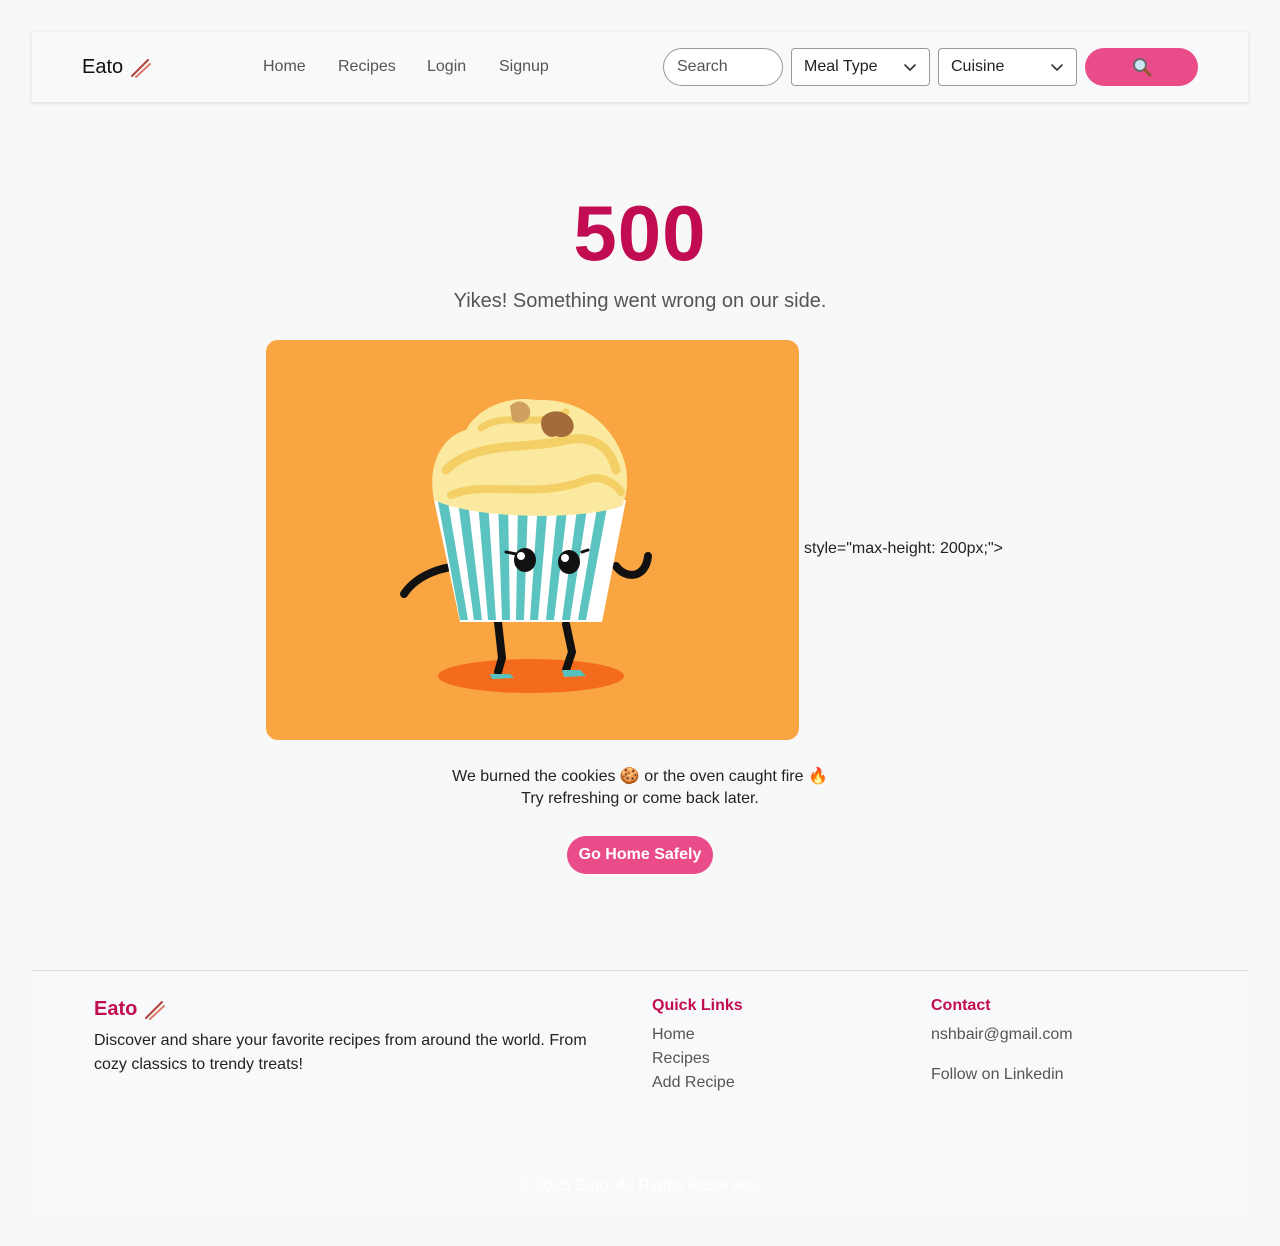  What do you see at coordinates (978, 66) in the screenshot?
I see `cuisine-value: Cuisine` at bounding box center [978, 66].